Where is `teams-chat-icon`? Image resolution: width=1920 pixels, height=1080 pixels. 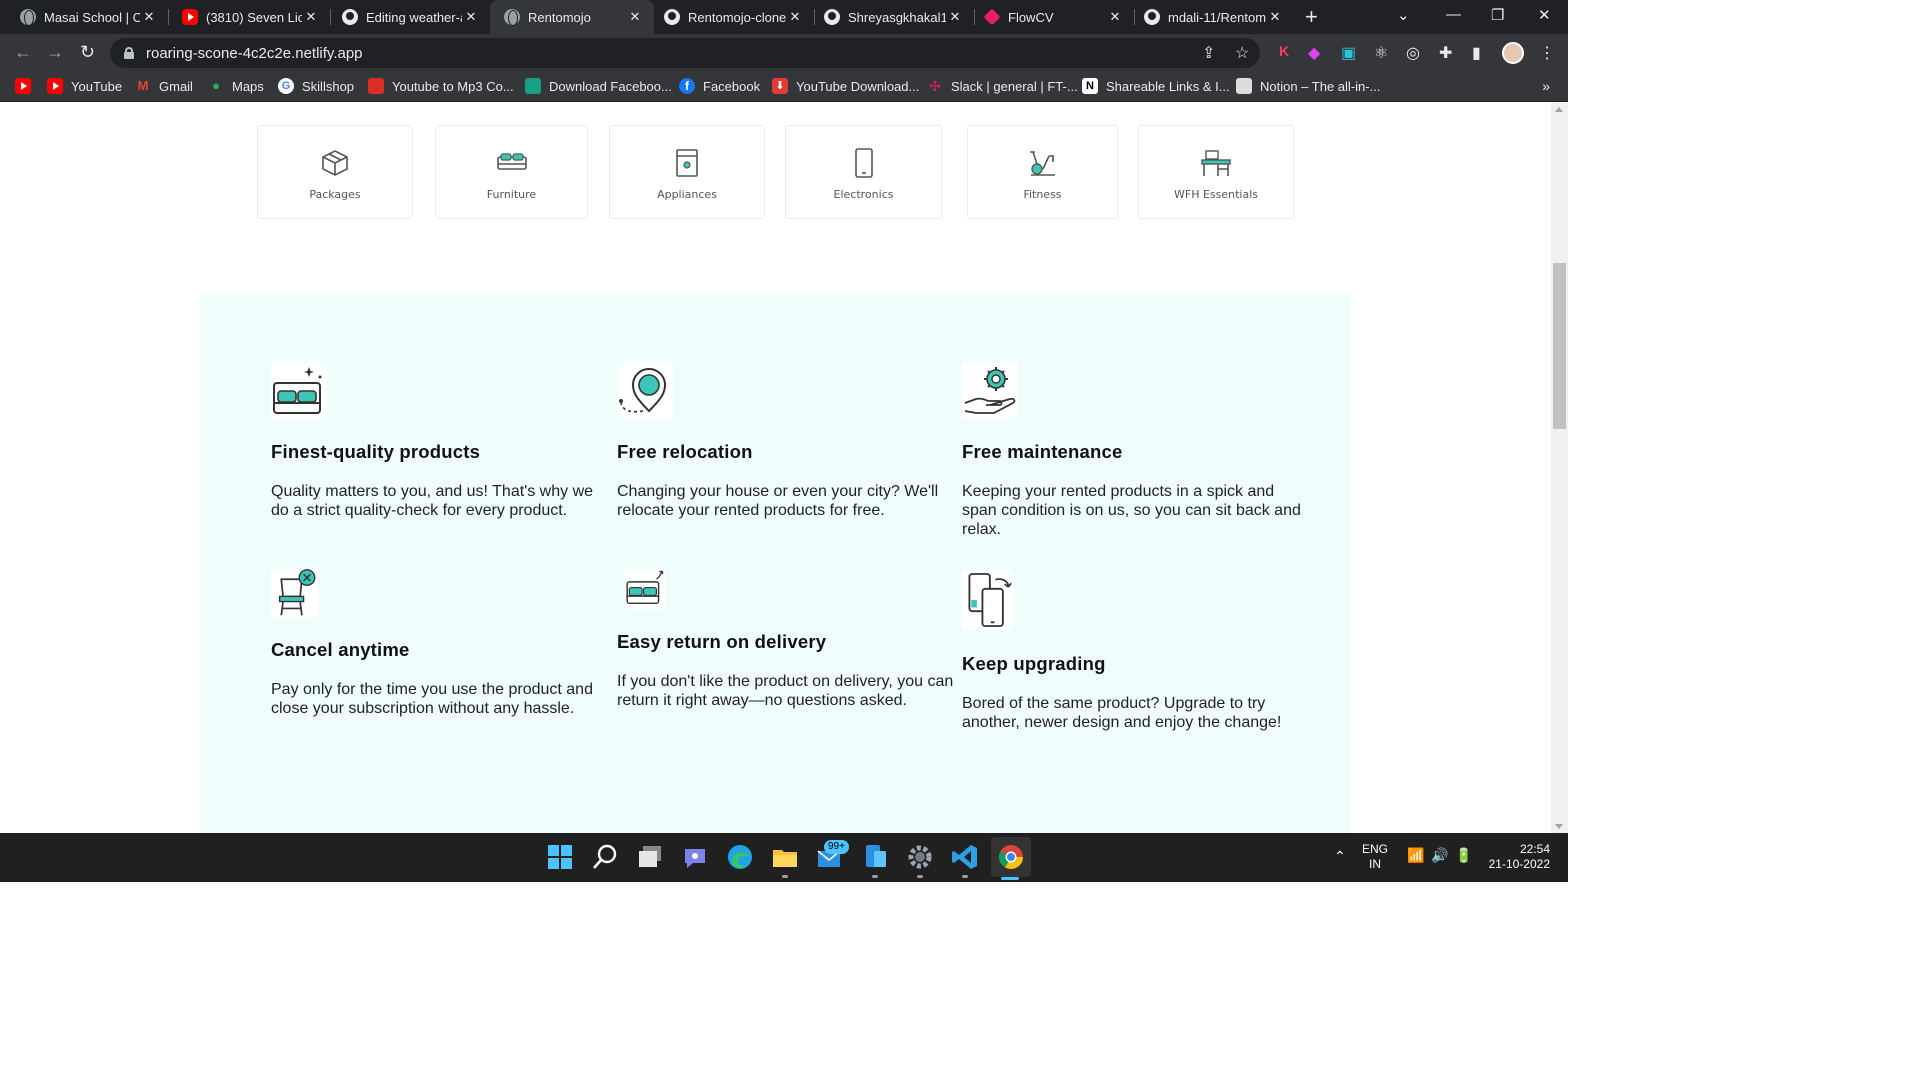 teams-chat-icon is located at coordinates (695, 857).